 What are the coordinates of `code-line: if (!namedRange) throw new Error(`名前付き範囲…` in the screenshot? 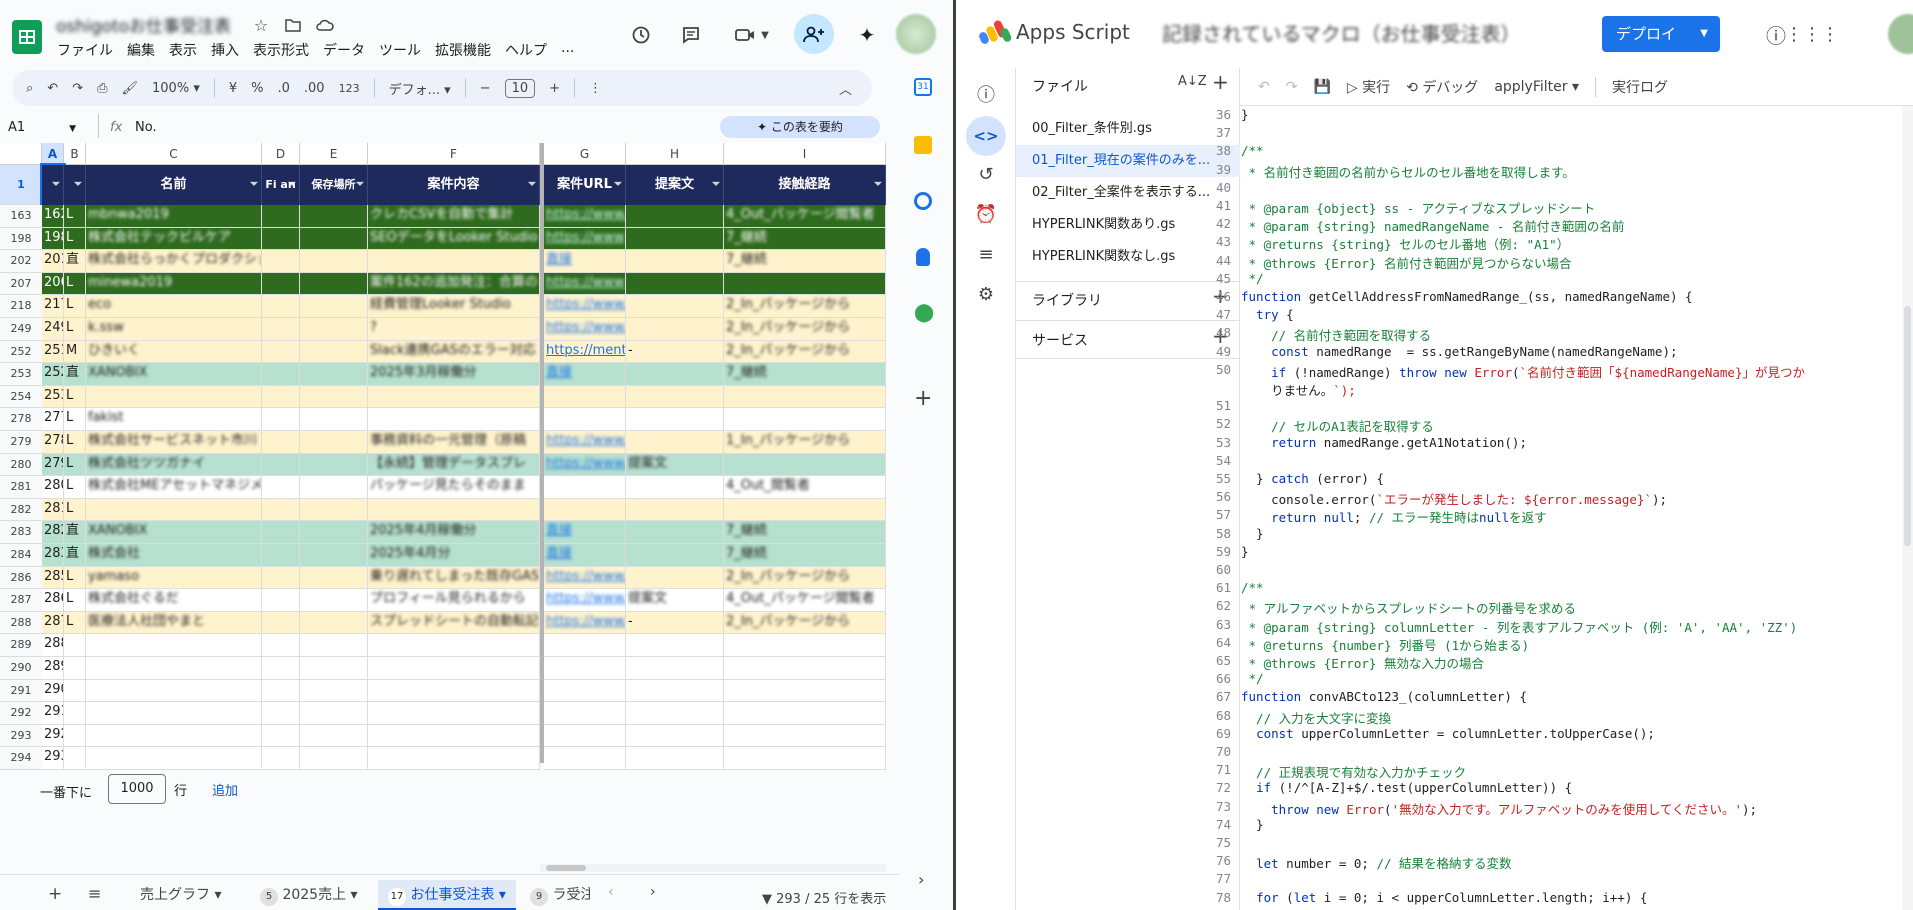 It's located at (1523, 371).